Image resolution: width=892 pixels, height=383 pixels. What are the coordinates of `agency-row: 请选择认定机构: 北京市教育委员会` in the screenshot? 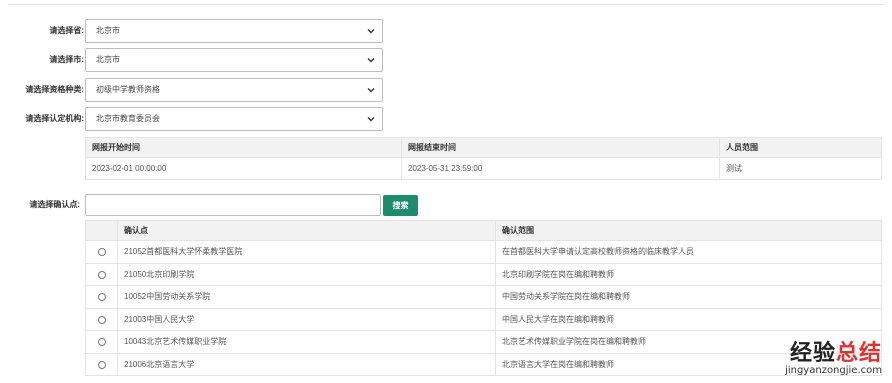 It's located at (200, 119).